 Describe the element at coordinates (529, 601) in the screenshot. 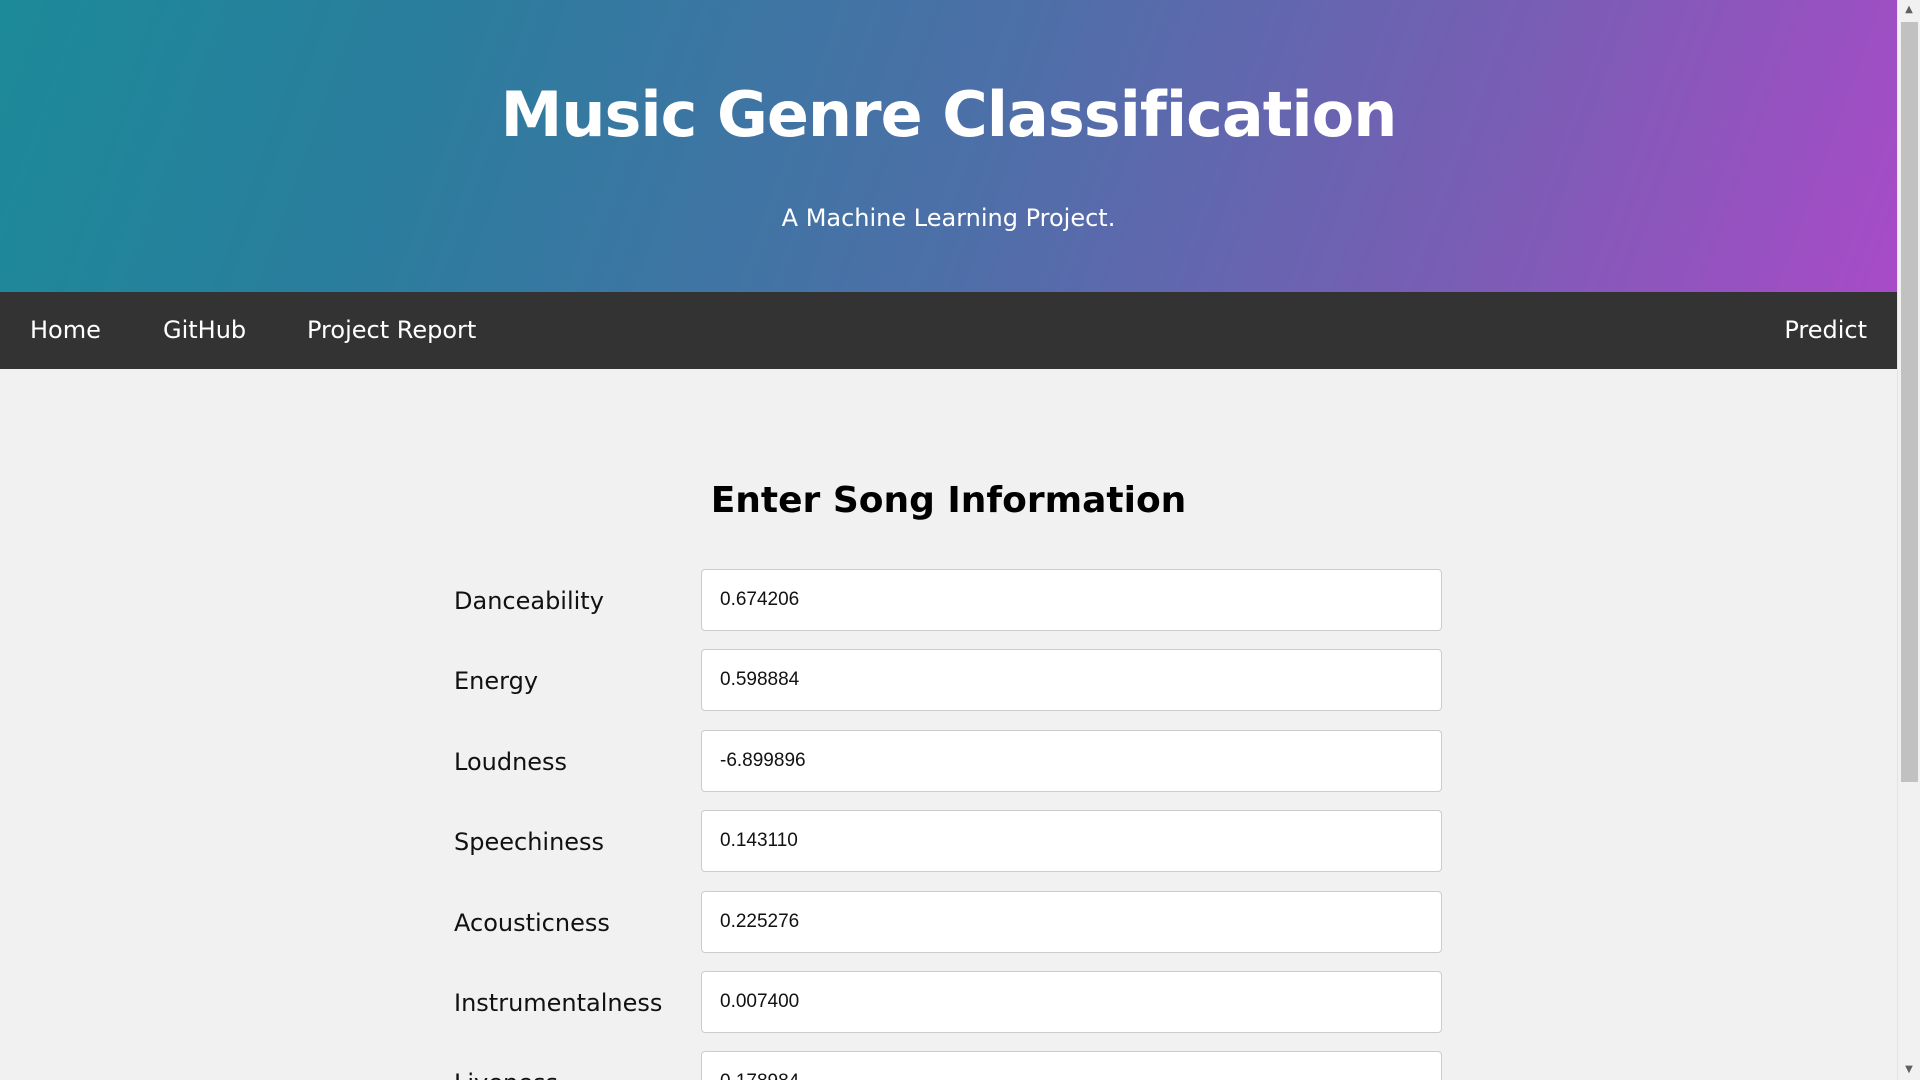

I see `danceability-label: Danceability` at that location.